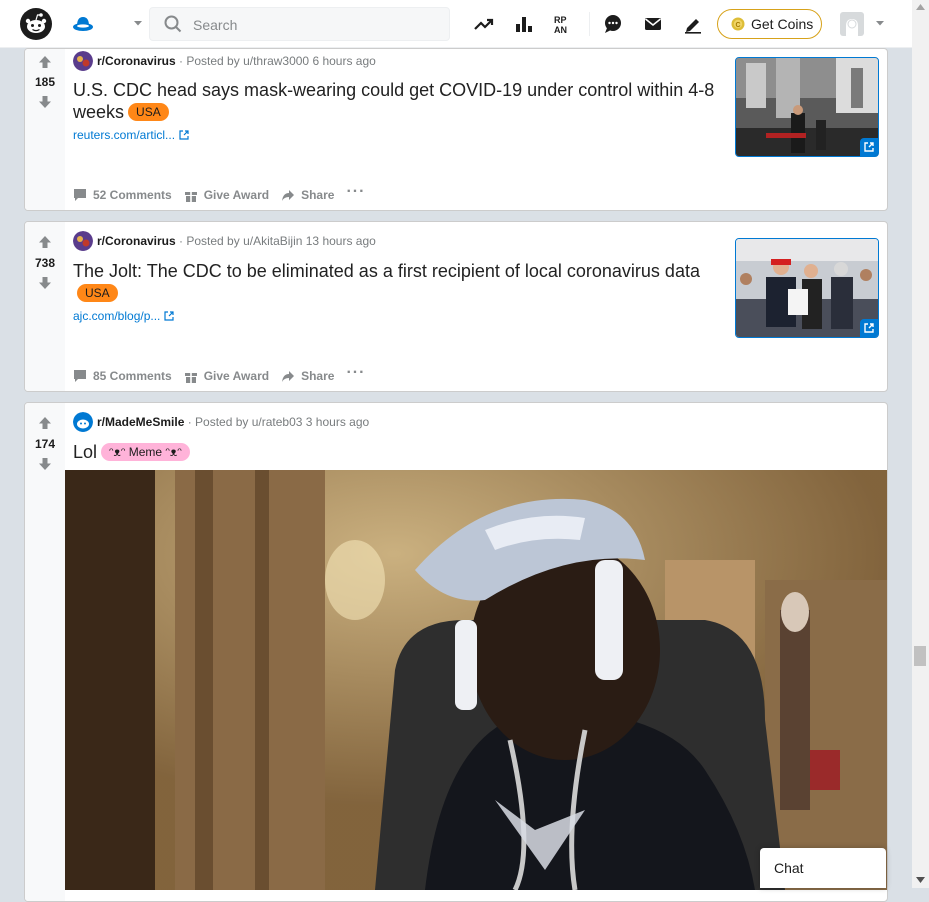 The width and height of the screenshot is (929, 902). I want to click on stats-icon, so click(524, 24).